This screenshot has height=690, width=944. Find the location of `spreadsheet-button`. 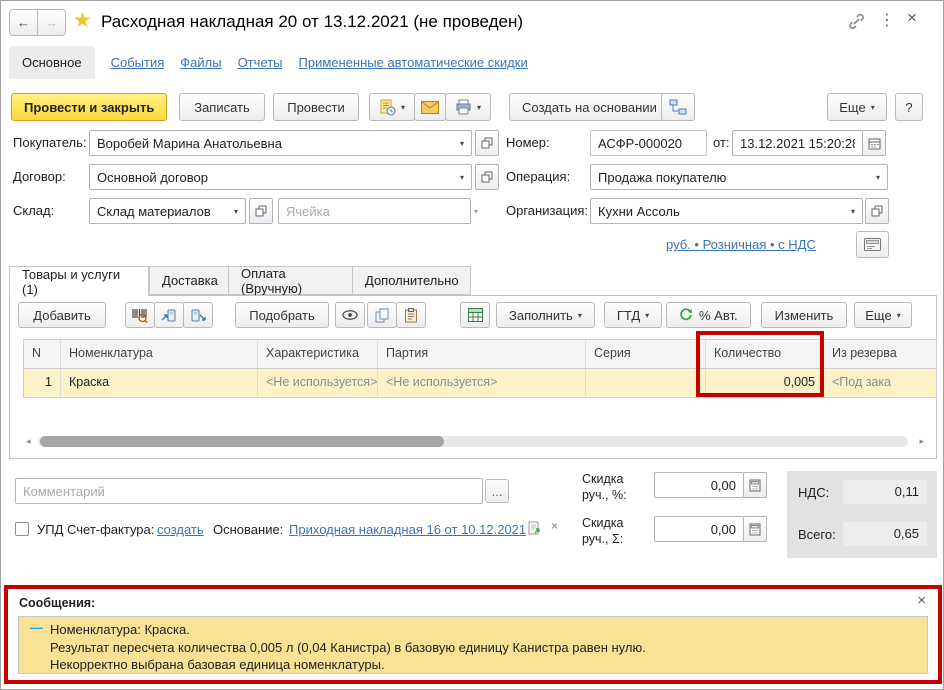

spreadsheet-button is located at coordinates (475, 315).